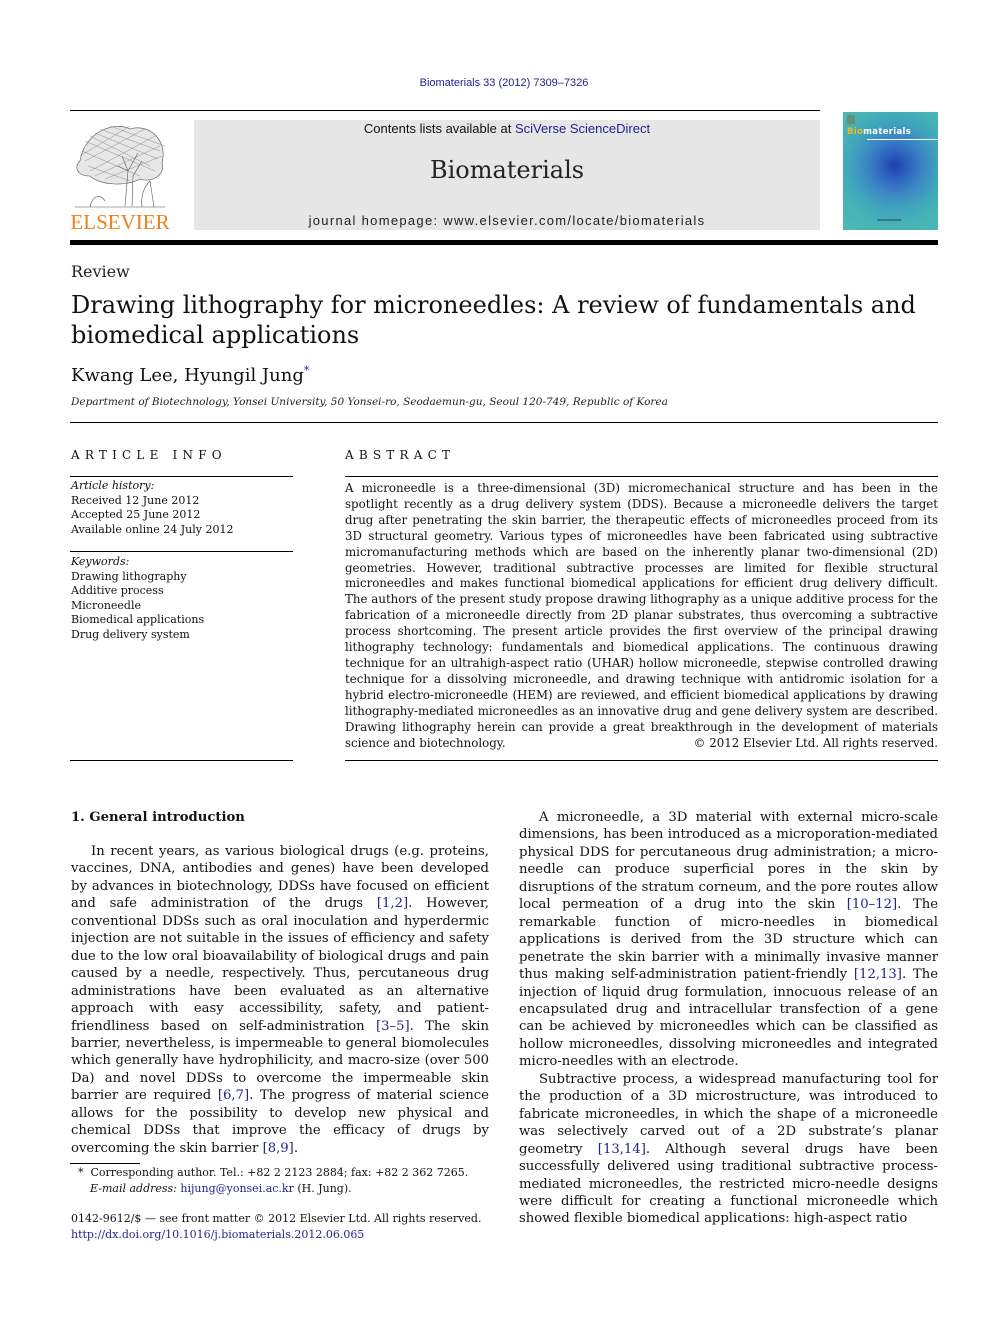 The height and width of the screenshot is (1323, 992). Describe the element at coordinates (878, 974) in the screenshot. I see `citation-link: [12,13]` at that location.